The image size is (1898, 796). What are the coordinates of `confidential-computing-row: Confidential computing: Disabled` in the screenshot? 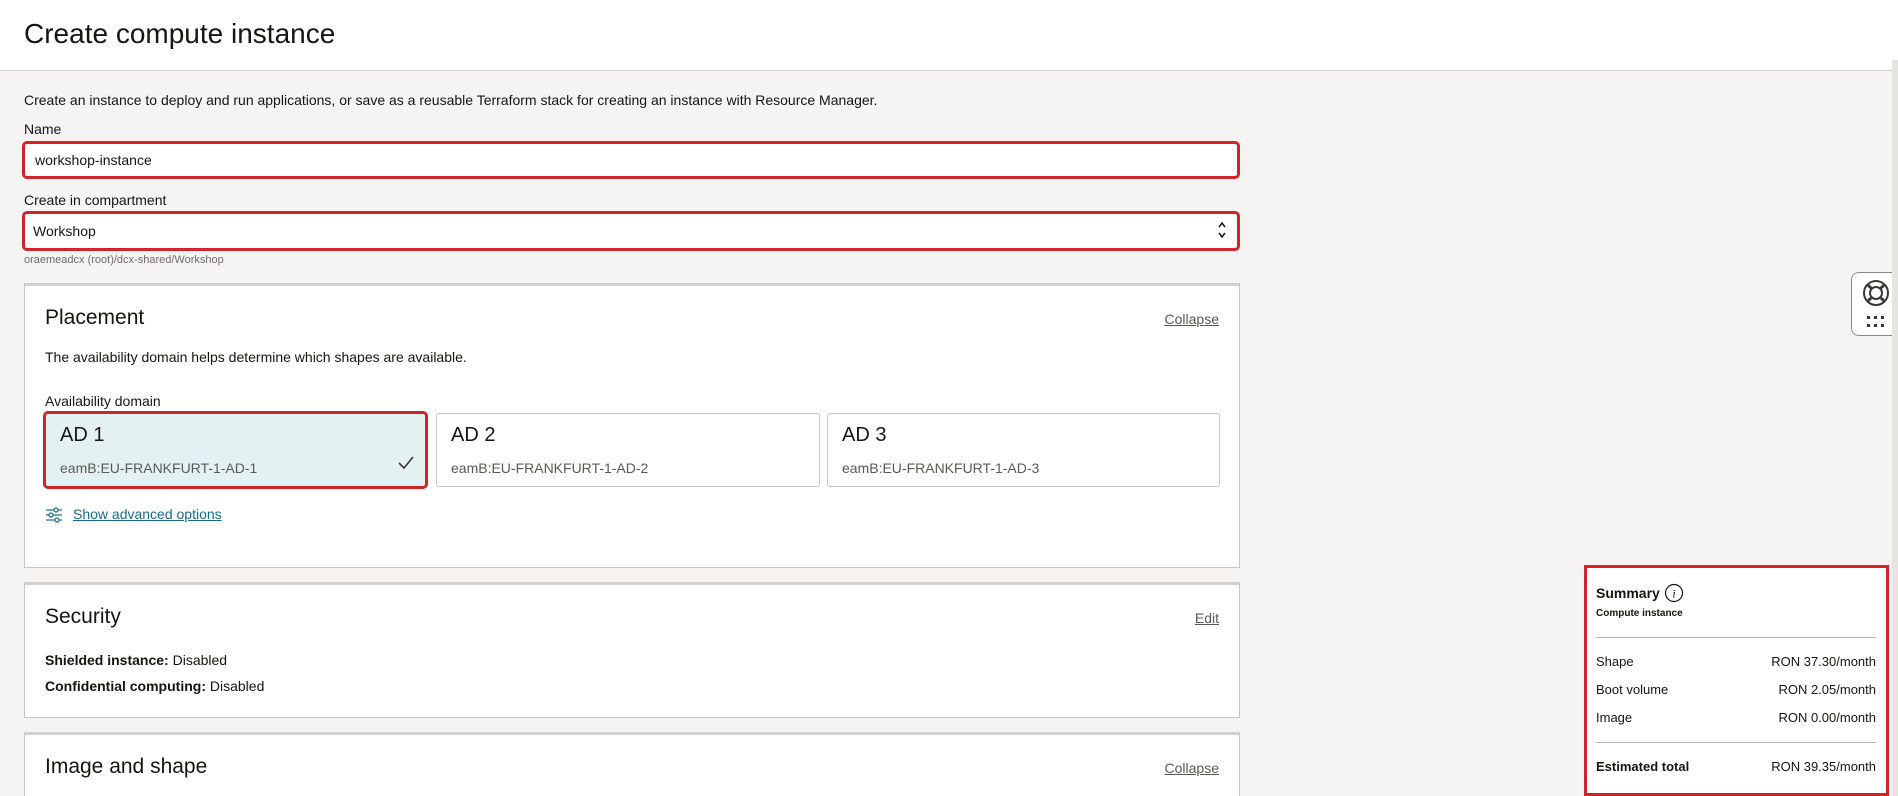 It's located at (154, 686).